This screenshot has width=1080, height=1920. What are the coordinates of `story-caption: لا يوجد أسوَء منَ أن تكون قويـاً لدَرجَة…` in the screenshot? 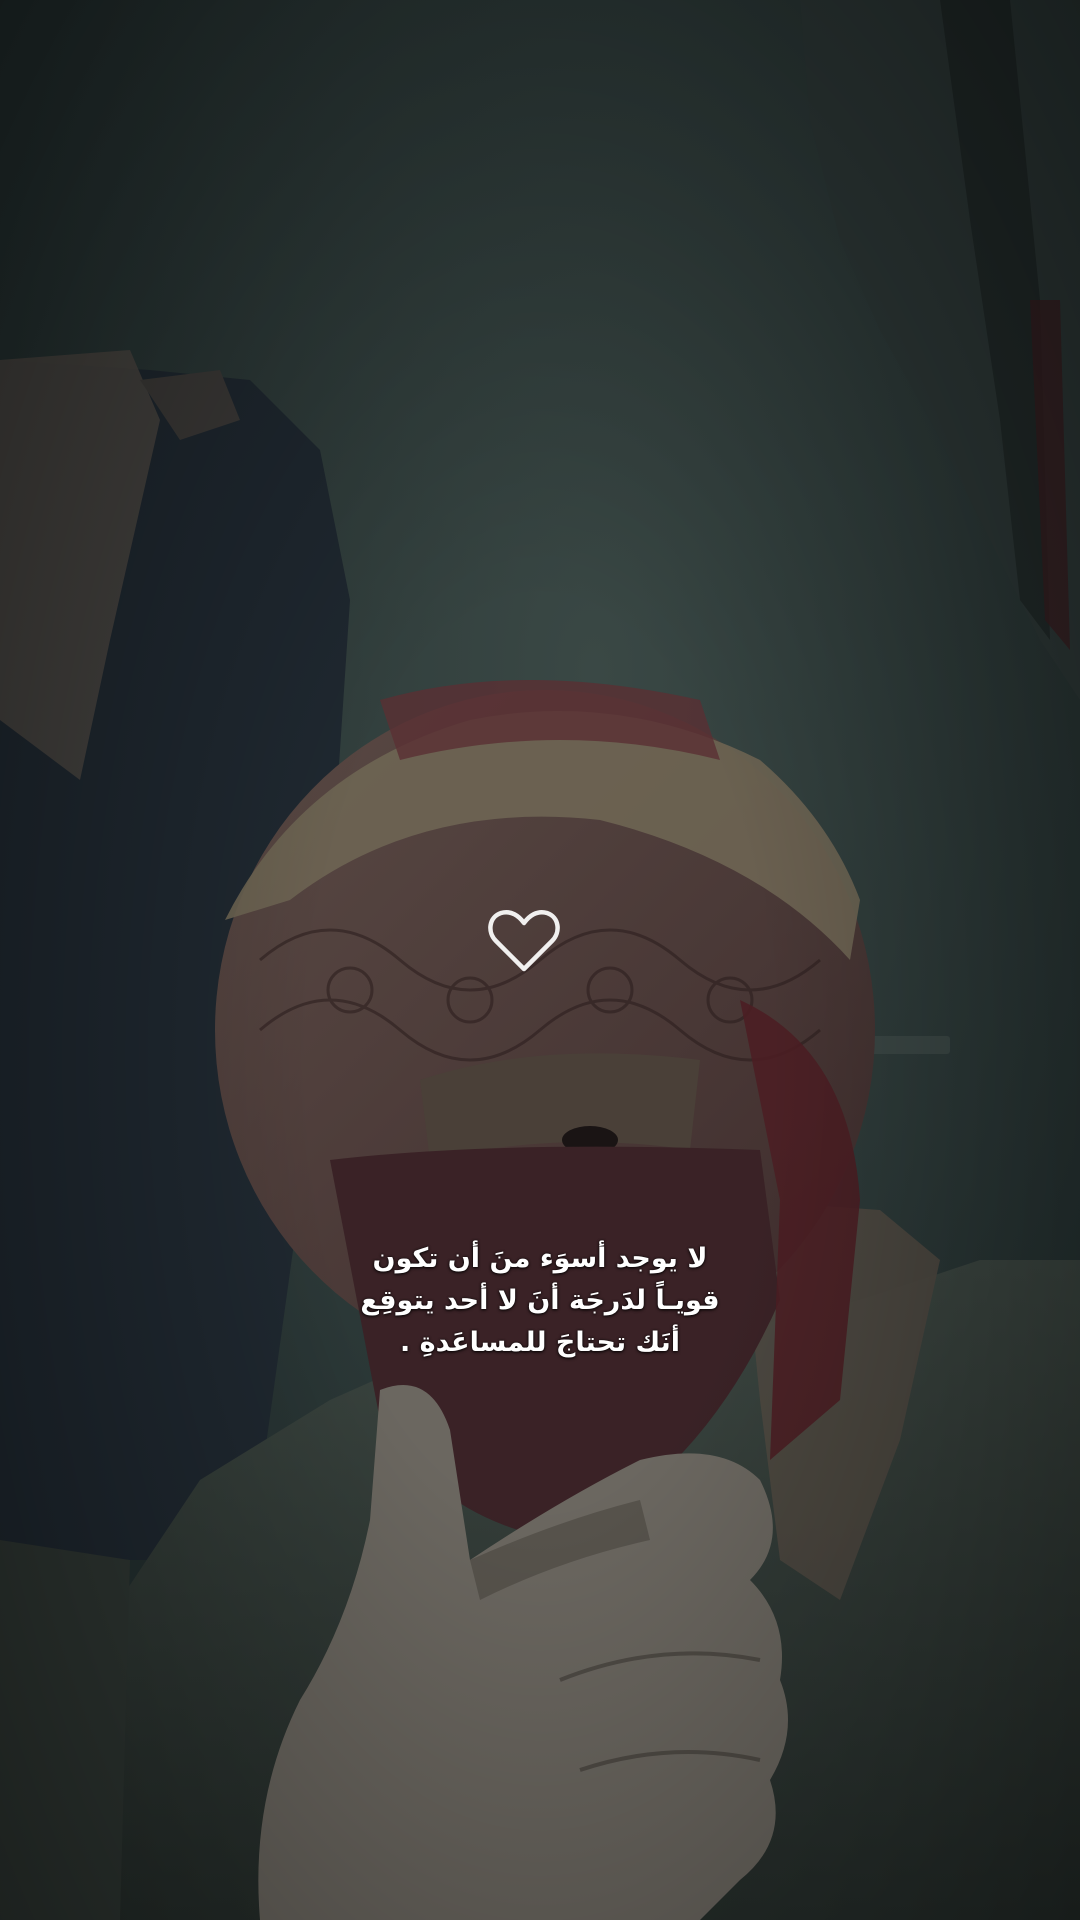 It's located at (540, 1301).